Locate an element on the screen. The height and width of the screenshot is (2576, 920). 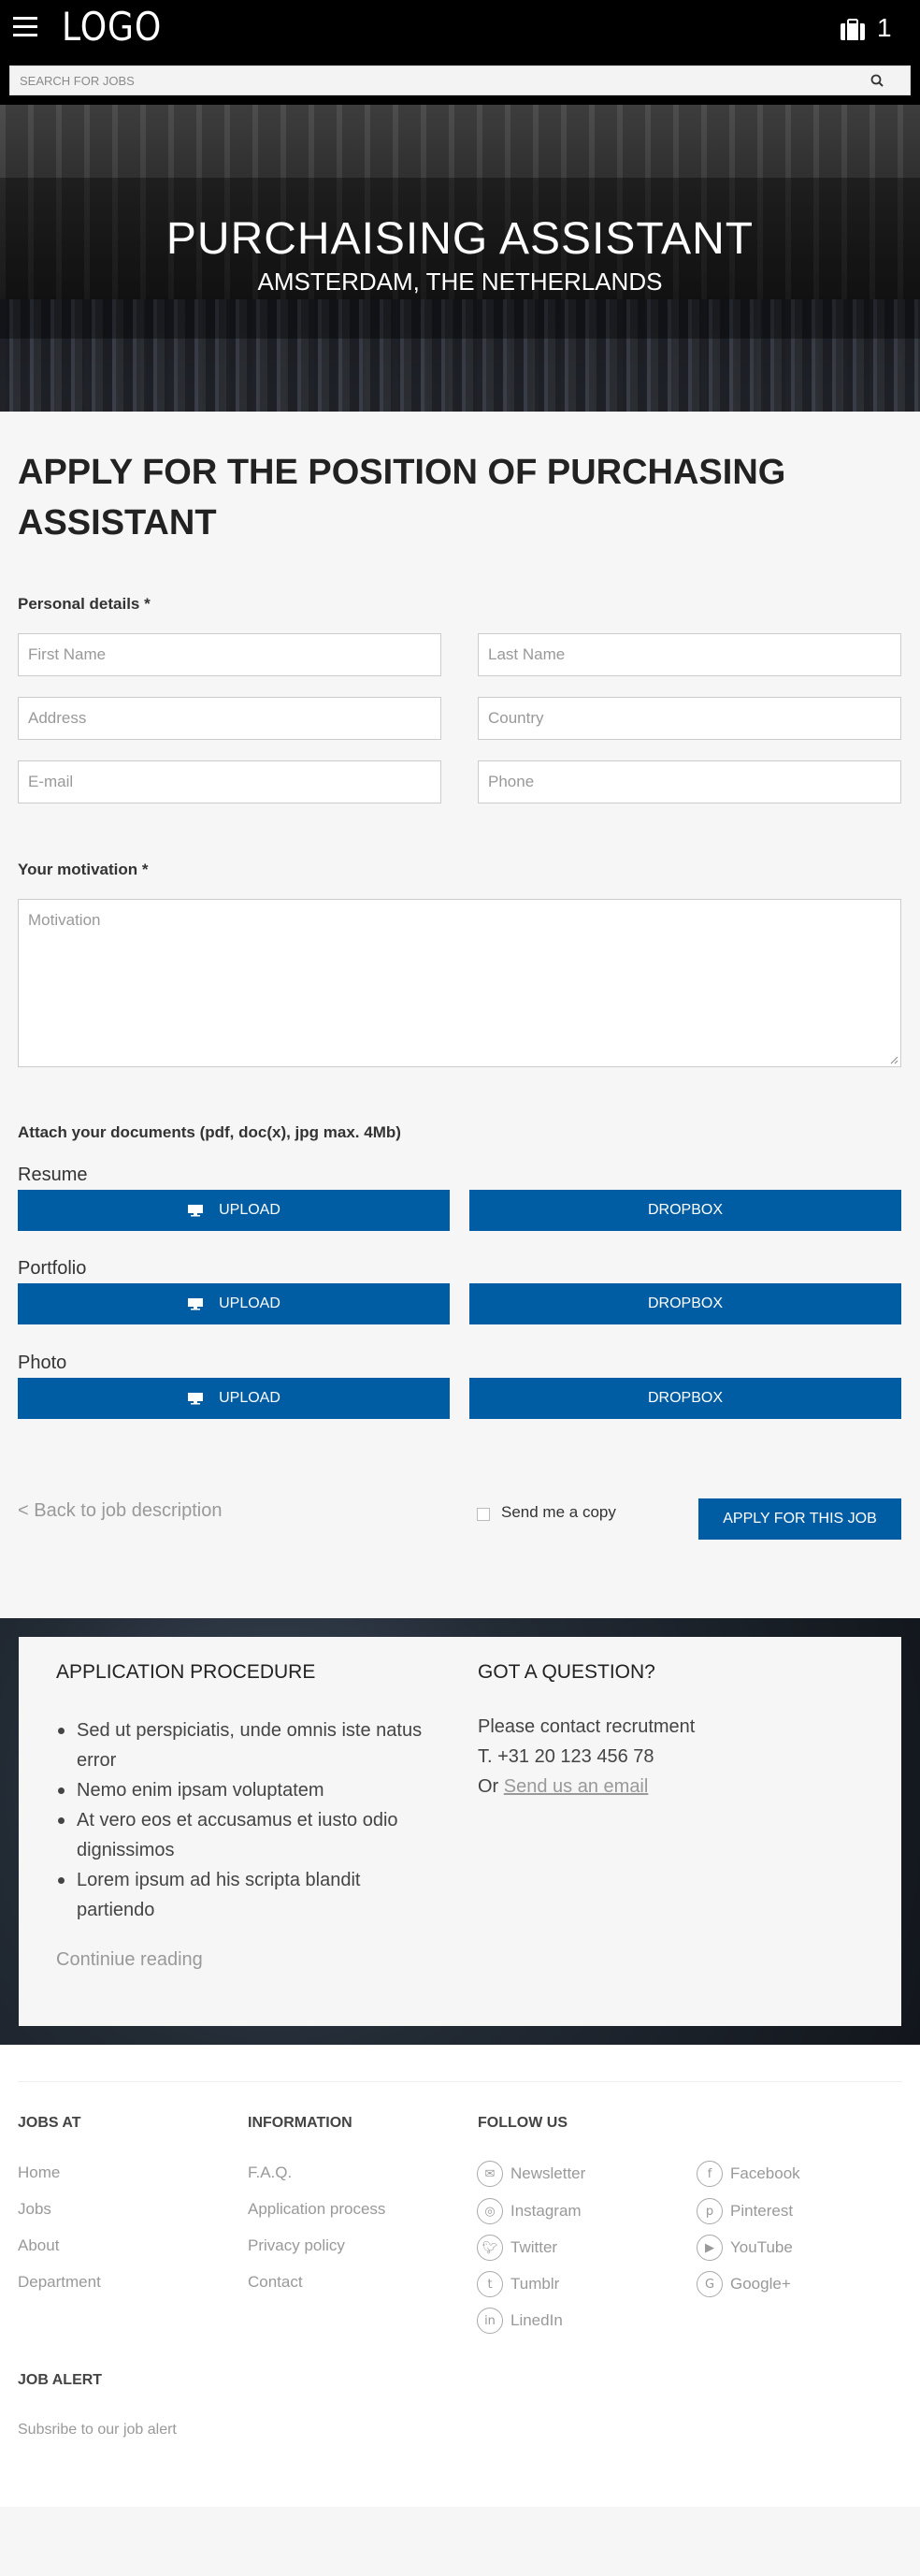
pinterest-icon: p is located at coordinates (710, 2211).